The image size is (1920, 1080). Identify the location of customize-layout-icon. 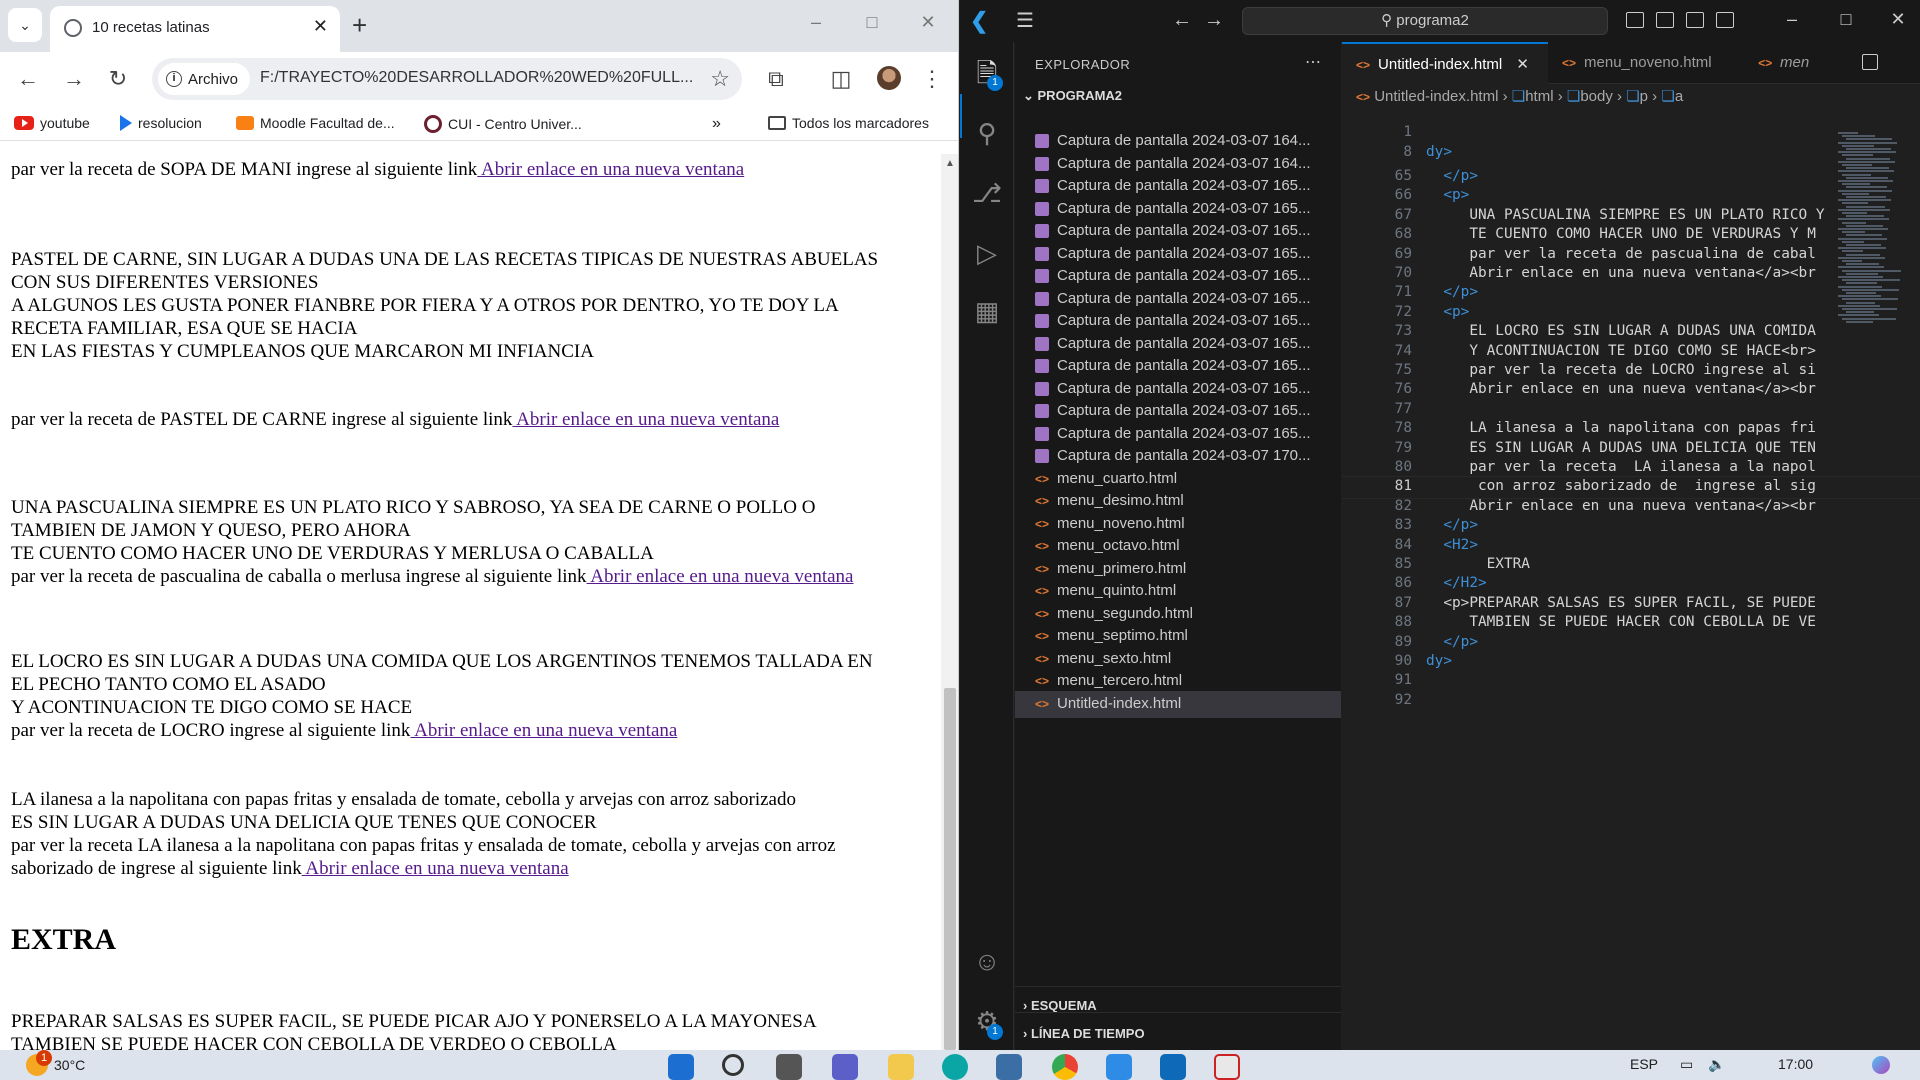
(1725, 20).